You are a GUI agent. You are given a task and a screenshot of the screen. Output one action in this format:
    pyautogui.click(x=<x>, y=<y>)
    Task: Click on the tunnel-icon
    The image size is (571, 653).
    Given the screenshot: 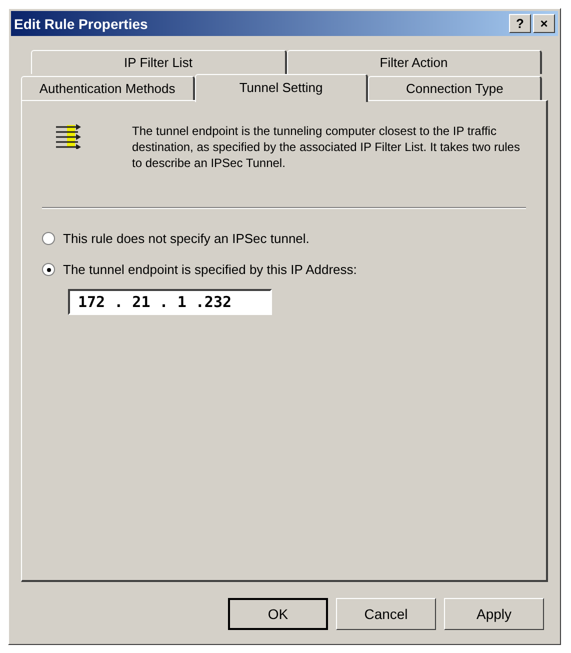 What is the action you would take?
    pyautogui.click(x=68, y=136)
    